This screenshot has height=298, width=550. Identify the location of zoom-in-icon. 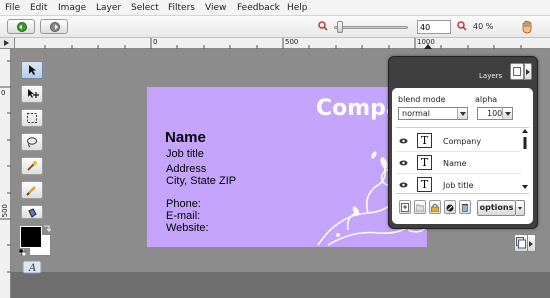
(462, 26).